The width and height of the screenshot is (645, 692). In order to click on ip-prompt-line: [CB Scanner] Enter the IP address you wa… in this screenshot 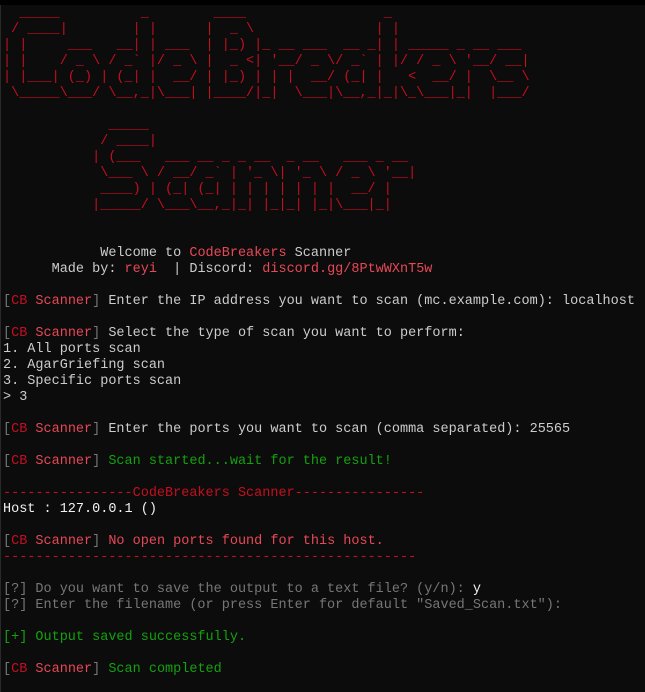, I will do `click(319, 302)`.